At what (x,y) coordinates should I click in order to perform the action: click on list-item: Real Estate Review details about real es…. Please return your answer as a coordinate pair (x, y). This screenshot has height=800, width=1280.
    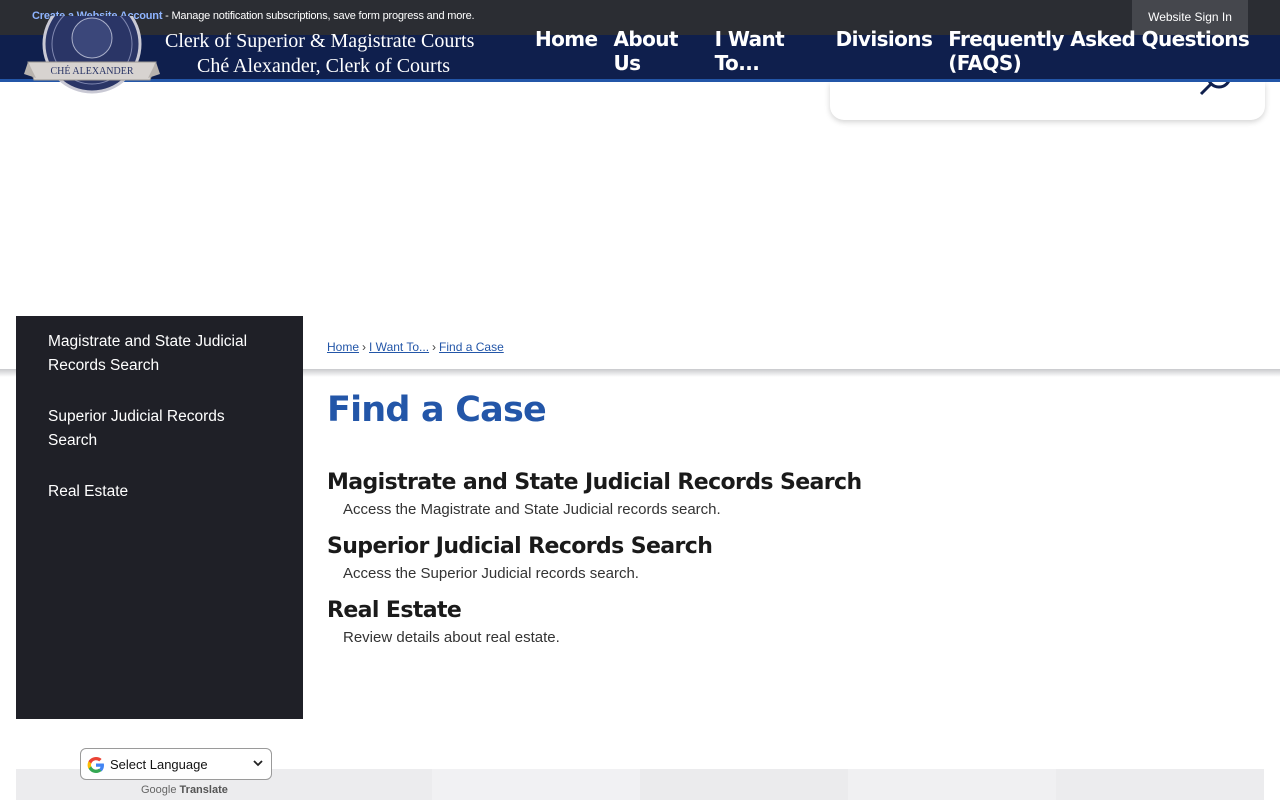
    Looking at the image, I should click on (777, 622).